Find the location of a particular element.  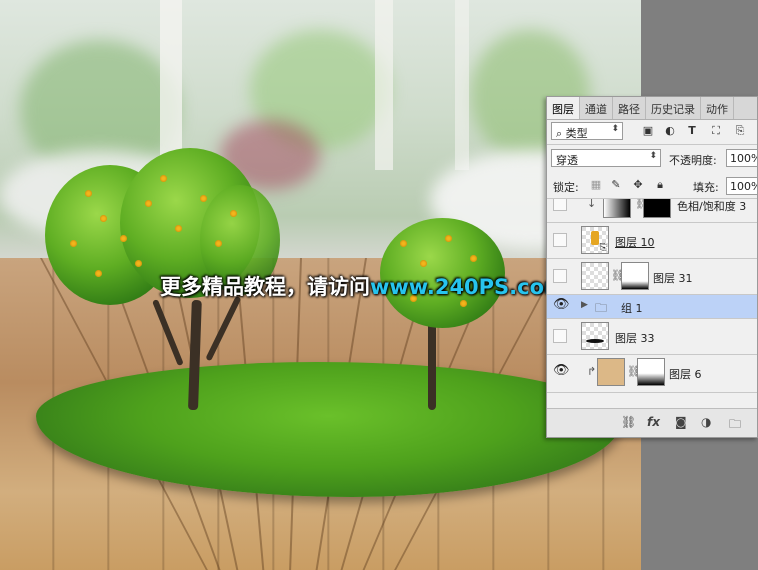

tab-history: 历史记录 is located at coordinates (673, 108).